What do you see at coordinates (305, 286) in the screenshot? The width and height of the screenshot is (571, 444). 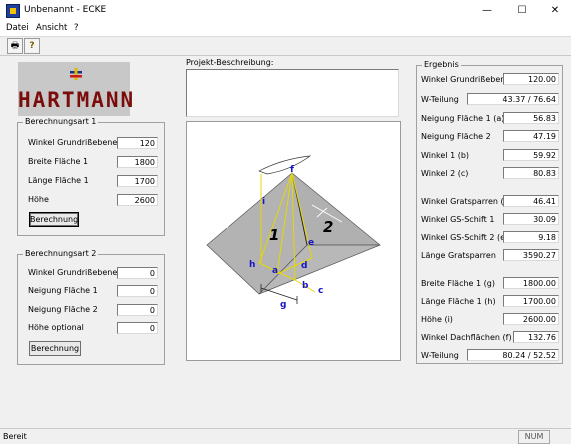 I see `label-b: b` at bounding box center [305, 286].